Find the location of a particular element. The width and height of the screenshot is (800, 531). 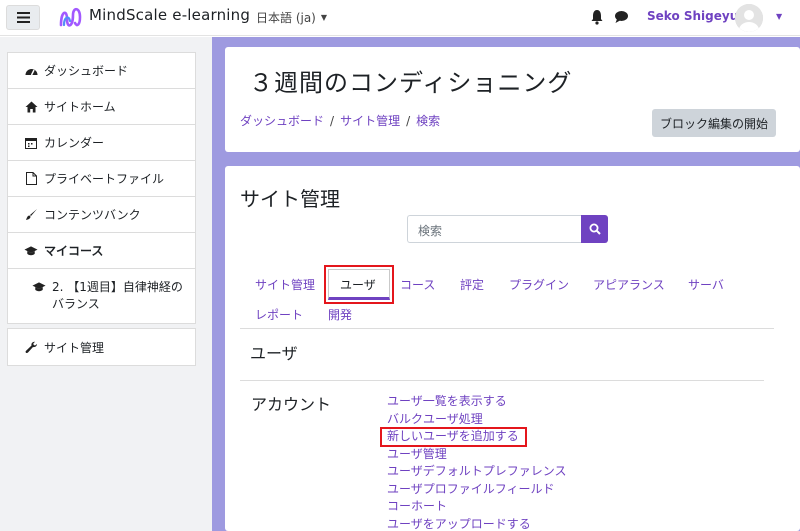

chevron-down-icon: ▼ is located at coordinates (324, 17).